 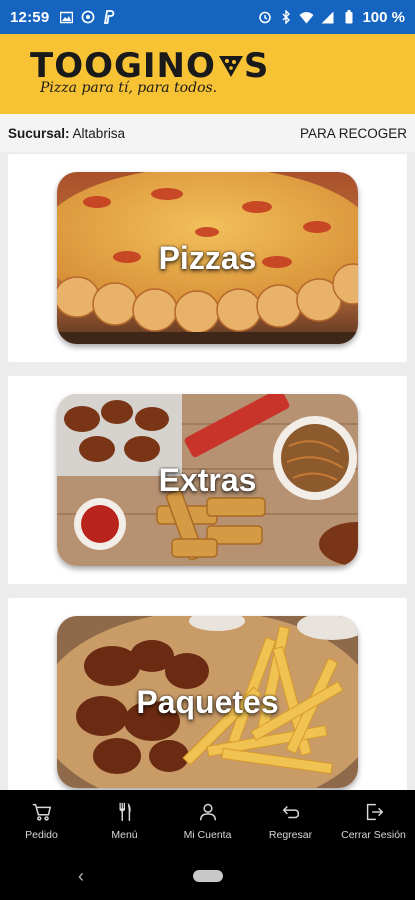 What do you see at coordinates (99, 133) in the screenshot?
I see `branch-value: Altabrisa` at bounding box center [99, 133].